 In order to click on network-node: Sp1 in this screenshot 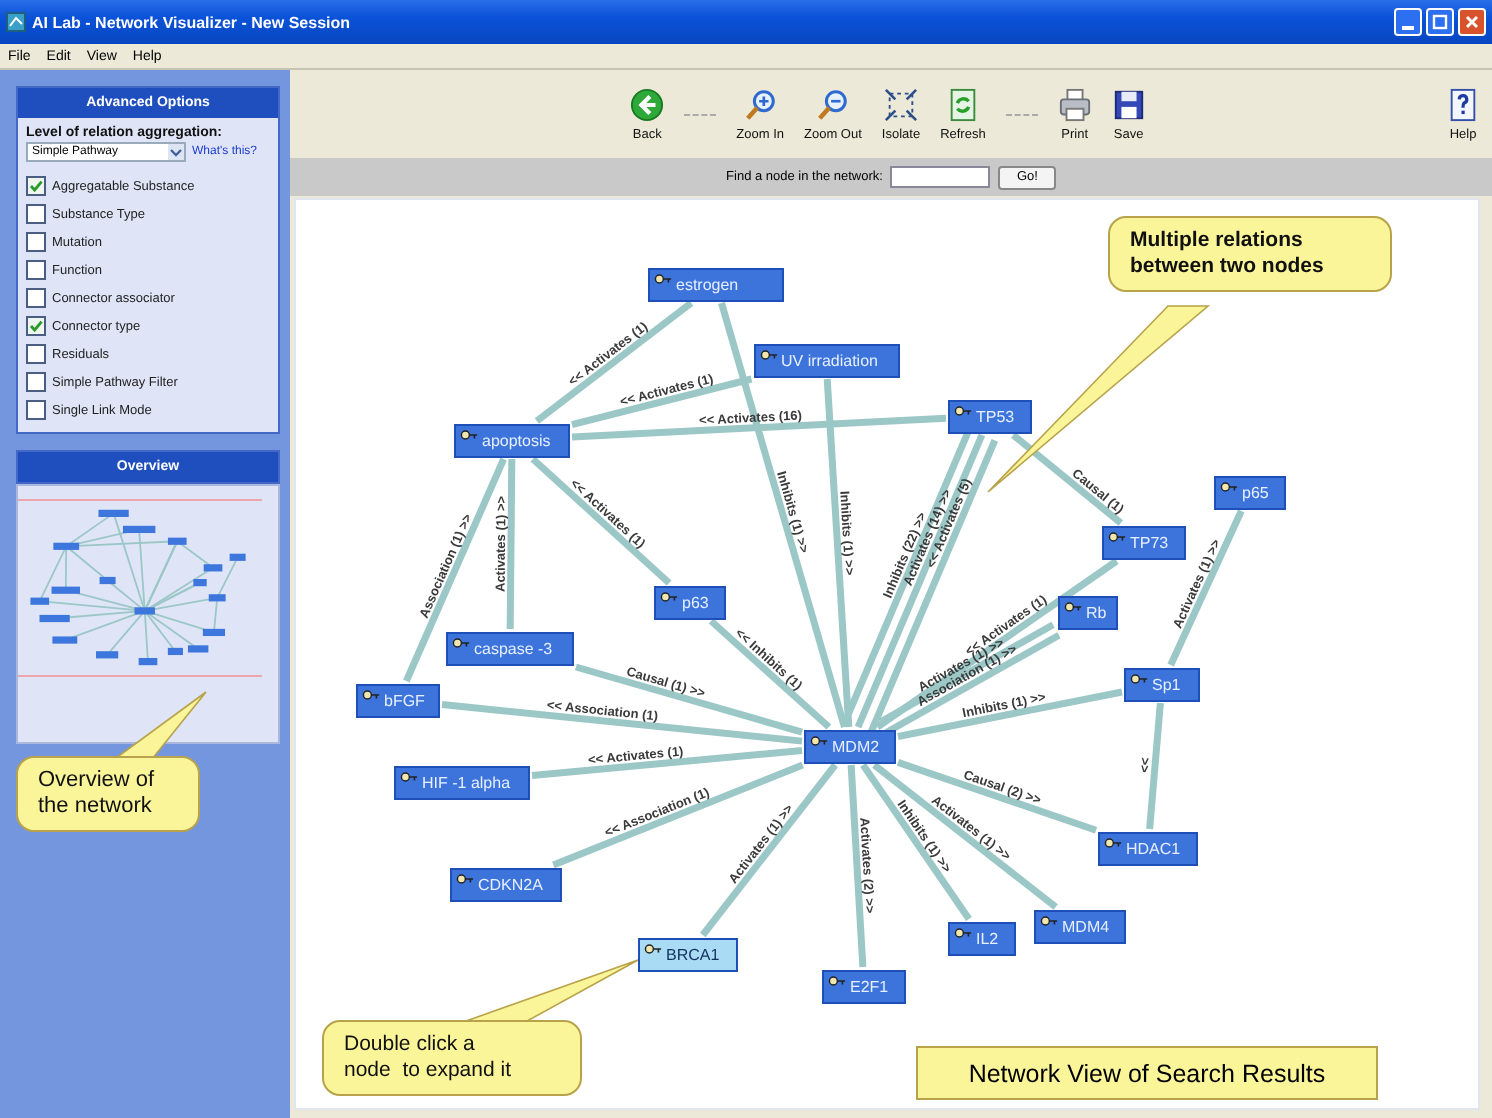, I will do `click(1162, 684)`.